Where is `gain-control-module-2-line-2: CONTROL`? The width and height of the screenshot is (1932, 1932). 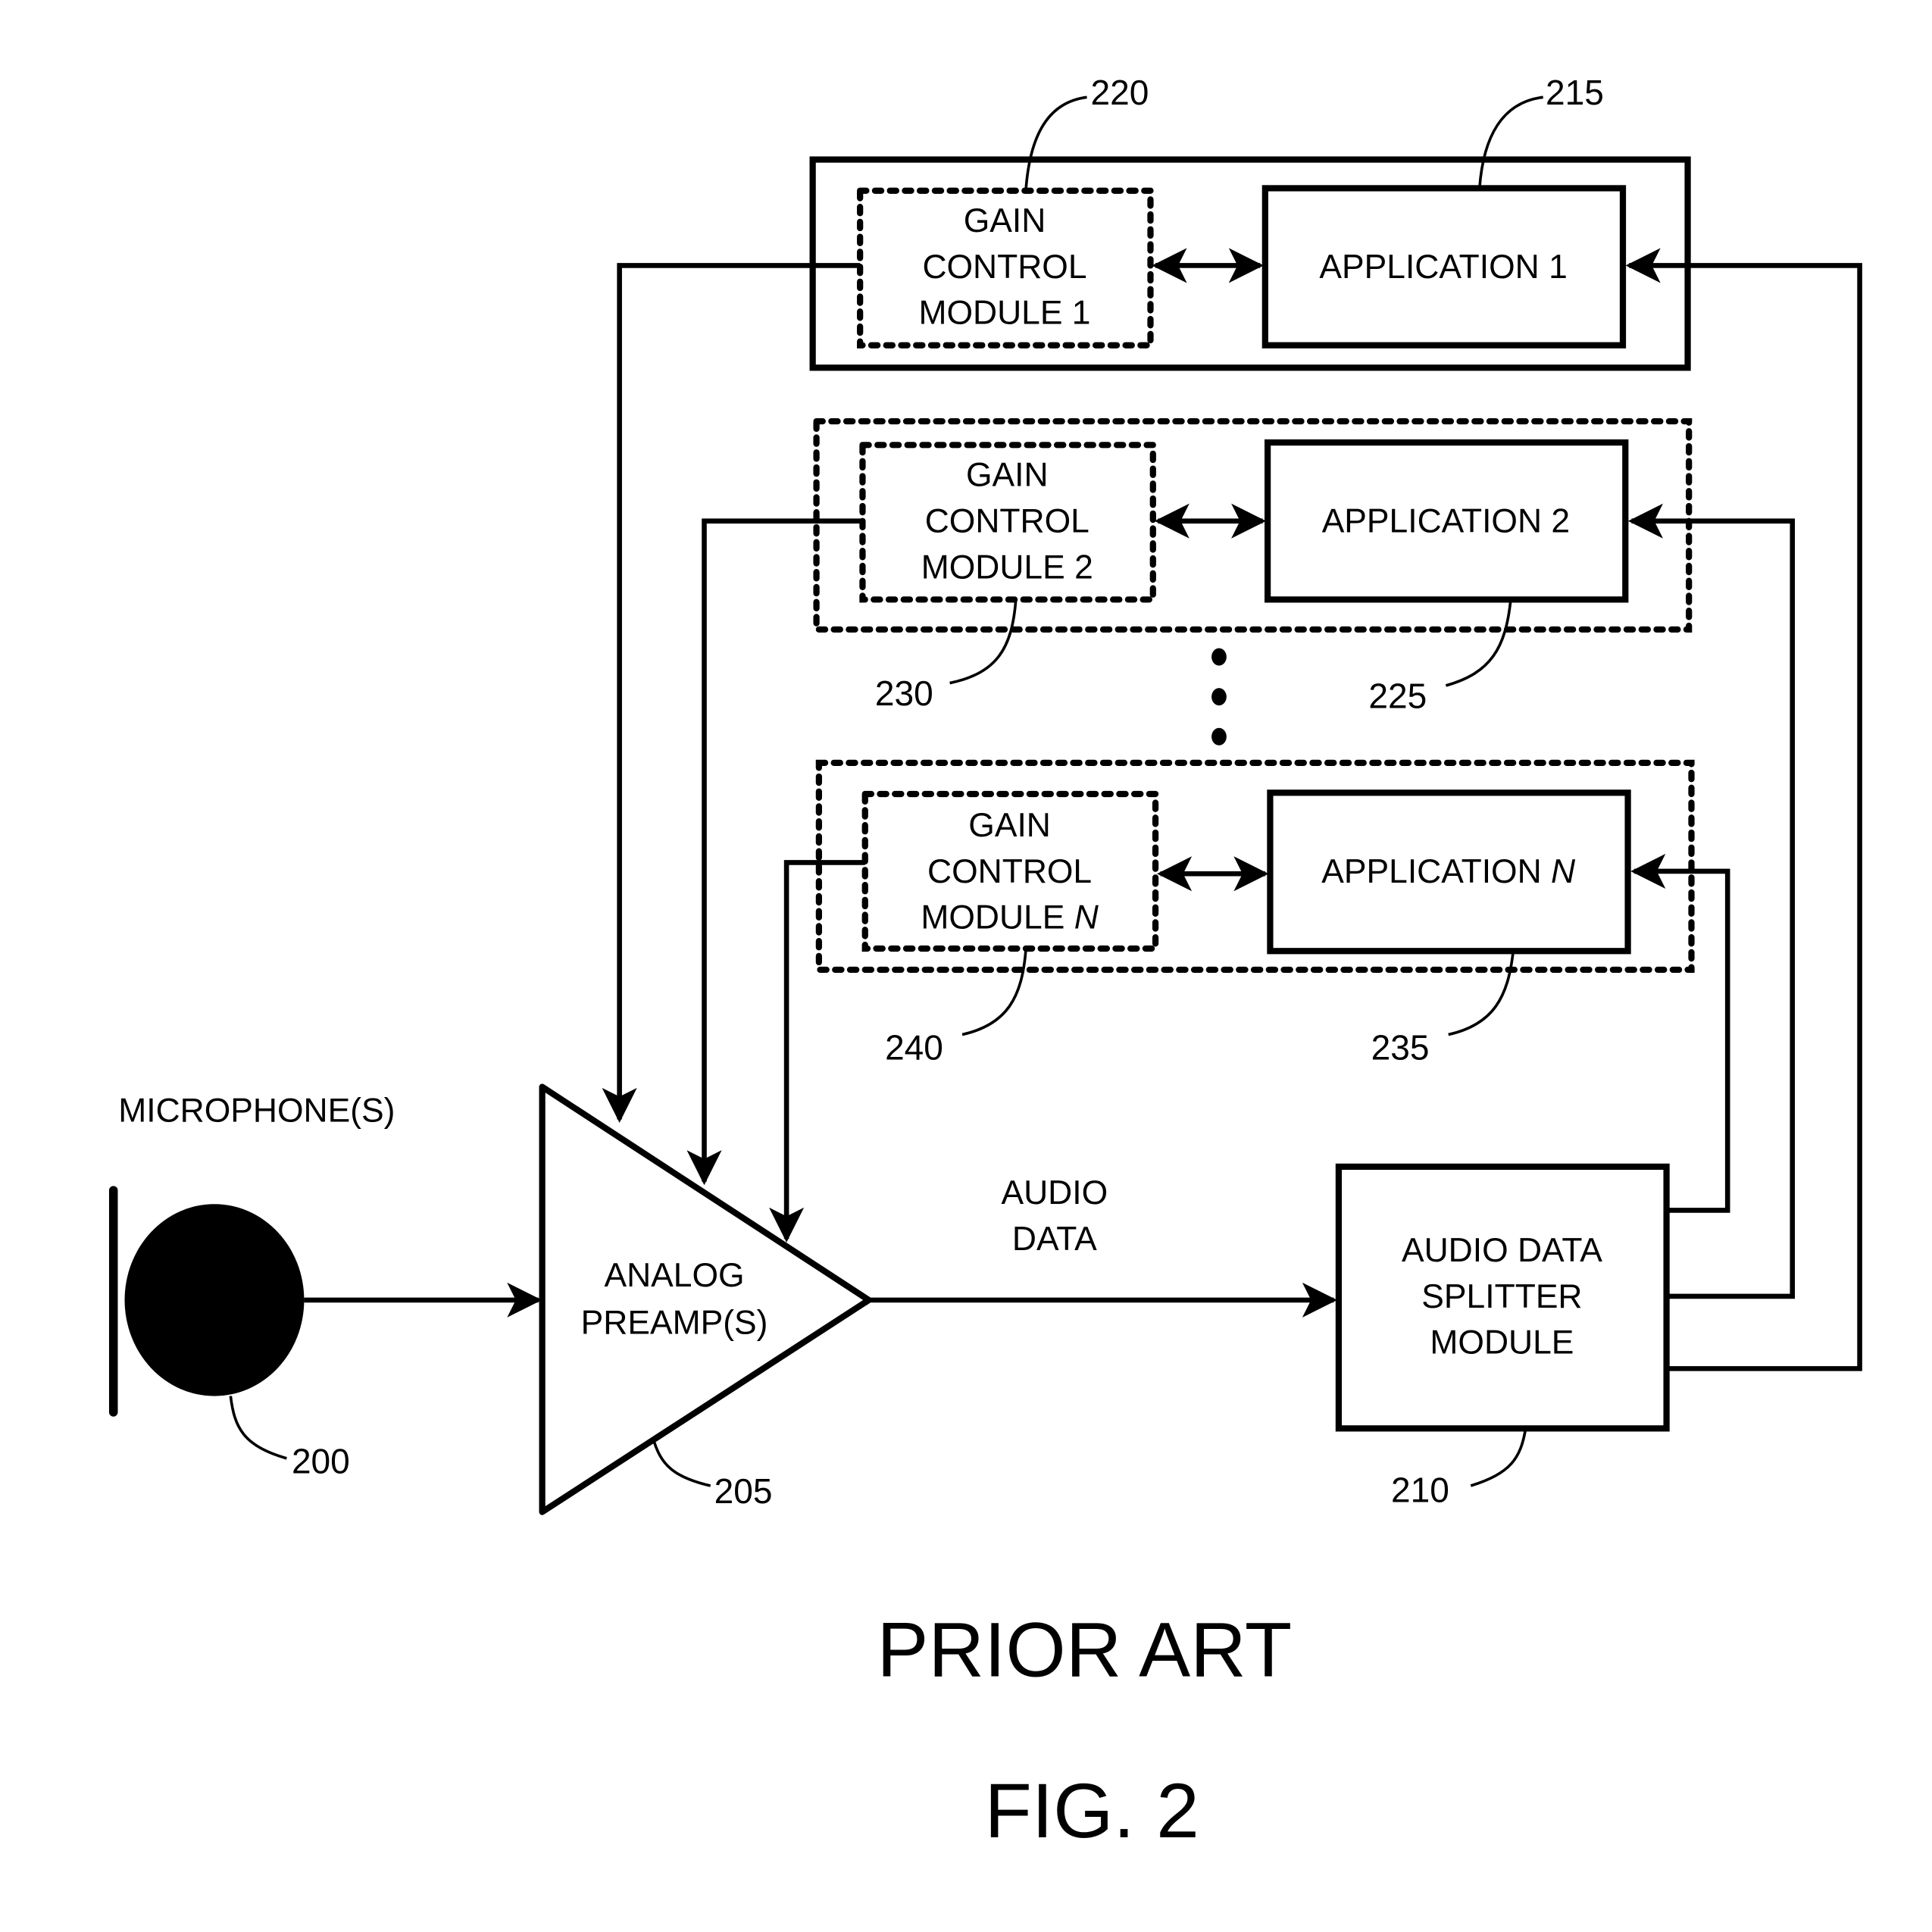
gain-control-module-2-line-2: CONTROL is located at coordinates (1007, 520).